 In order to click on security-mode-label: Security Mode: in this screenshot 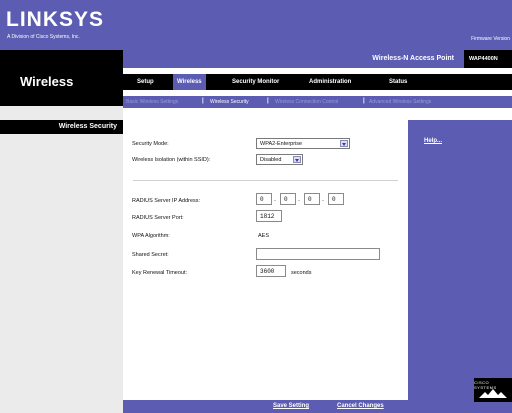, I will do `click(150, 144)`.